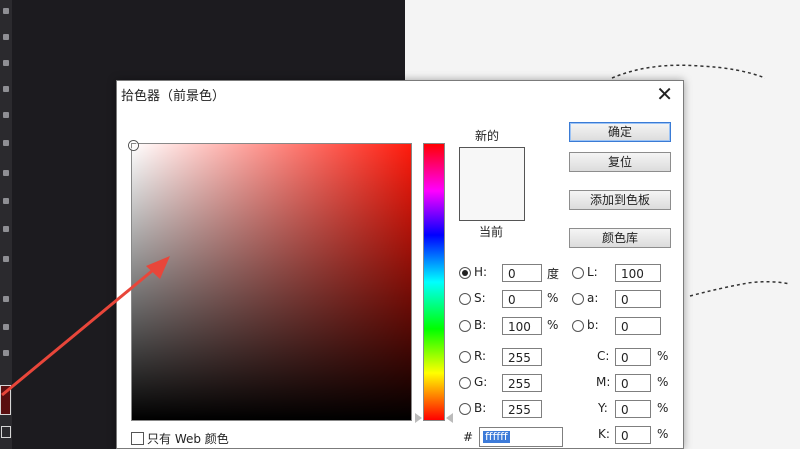 The image size is (800, 449). What do you see at coordinates (633, 383) in the screenshot?
I see `magenta-field: 0` at bounding box center [633, 383].